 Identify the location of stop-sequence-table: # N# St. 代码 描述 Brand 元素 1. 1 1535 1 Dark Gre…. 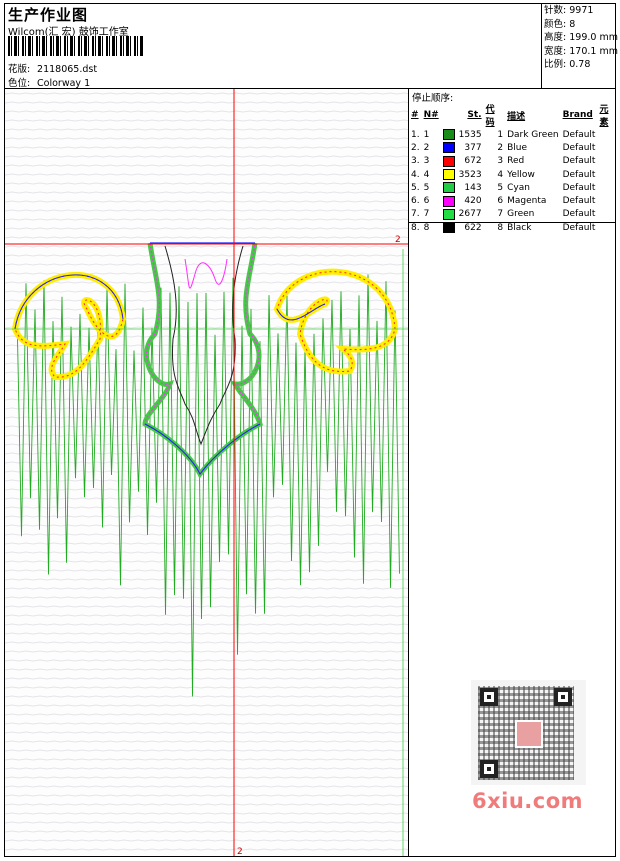
(515, 168).